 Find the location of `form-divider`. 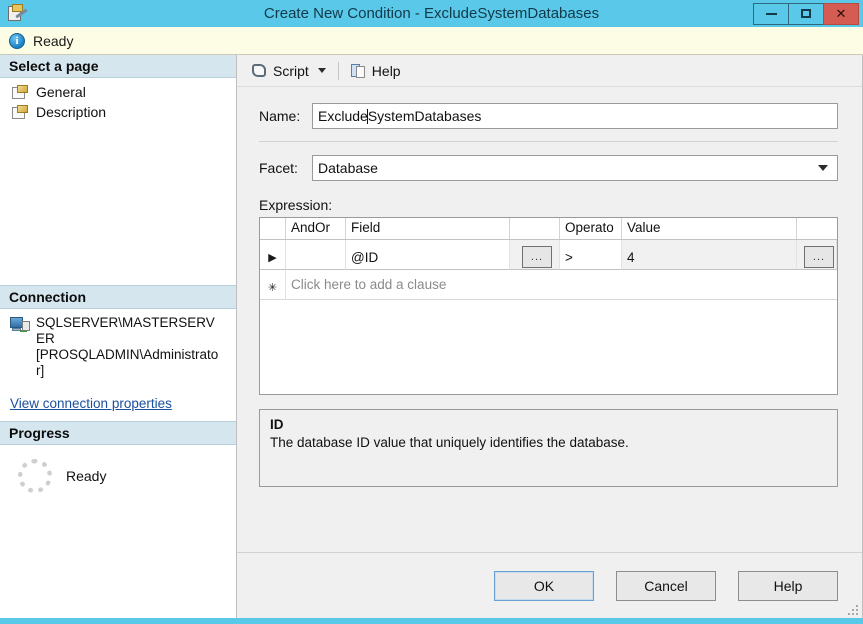

form-divider is located at coordinates (548, 141).